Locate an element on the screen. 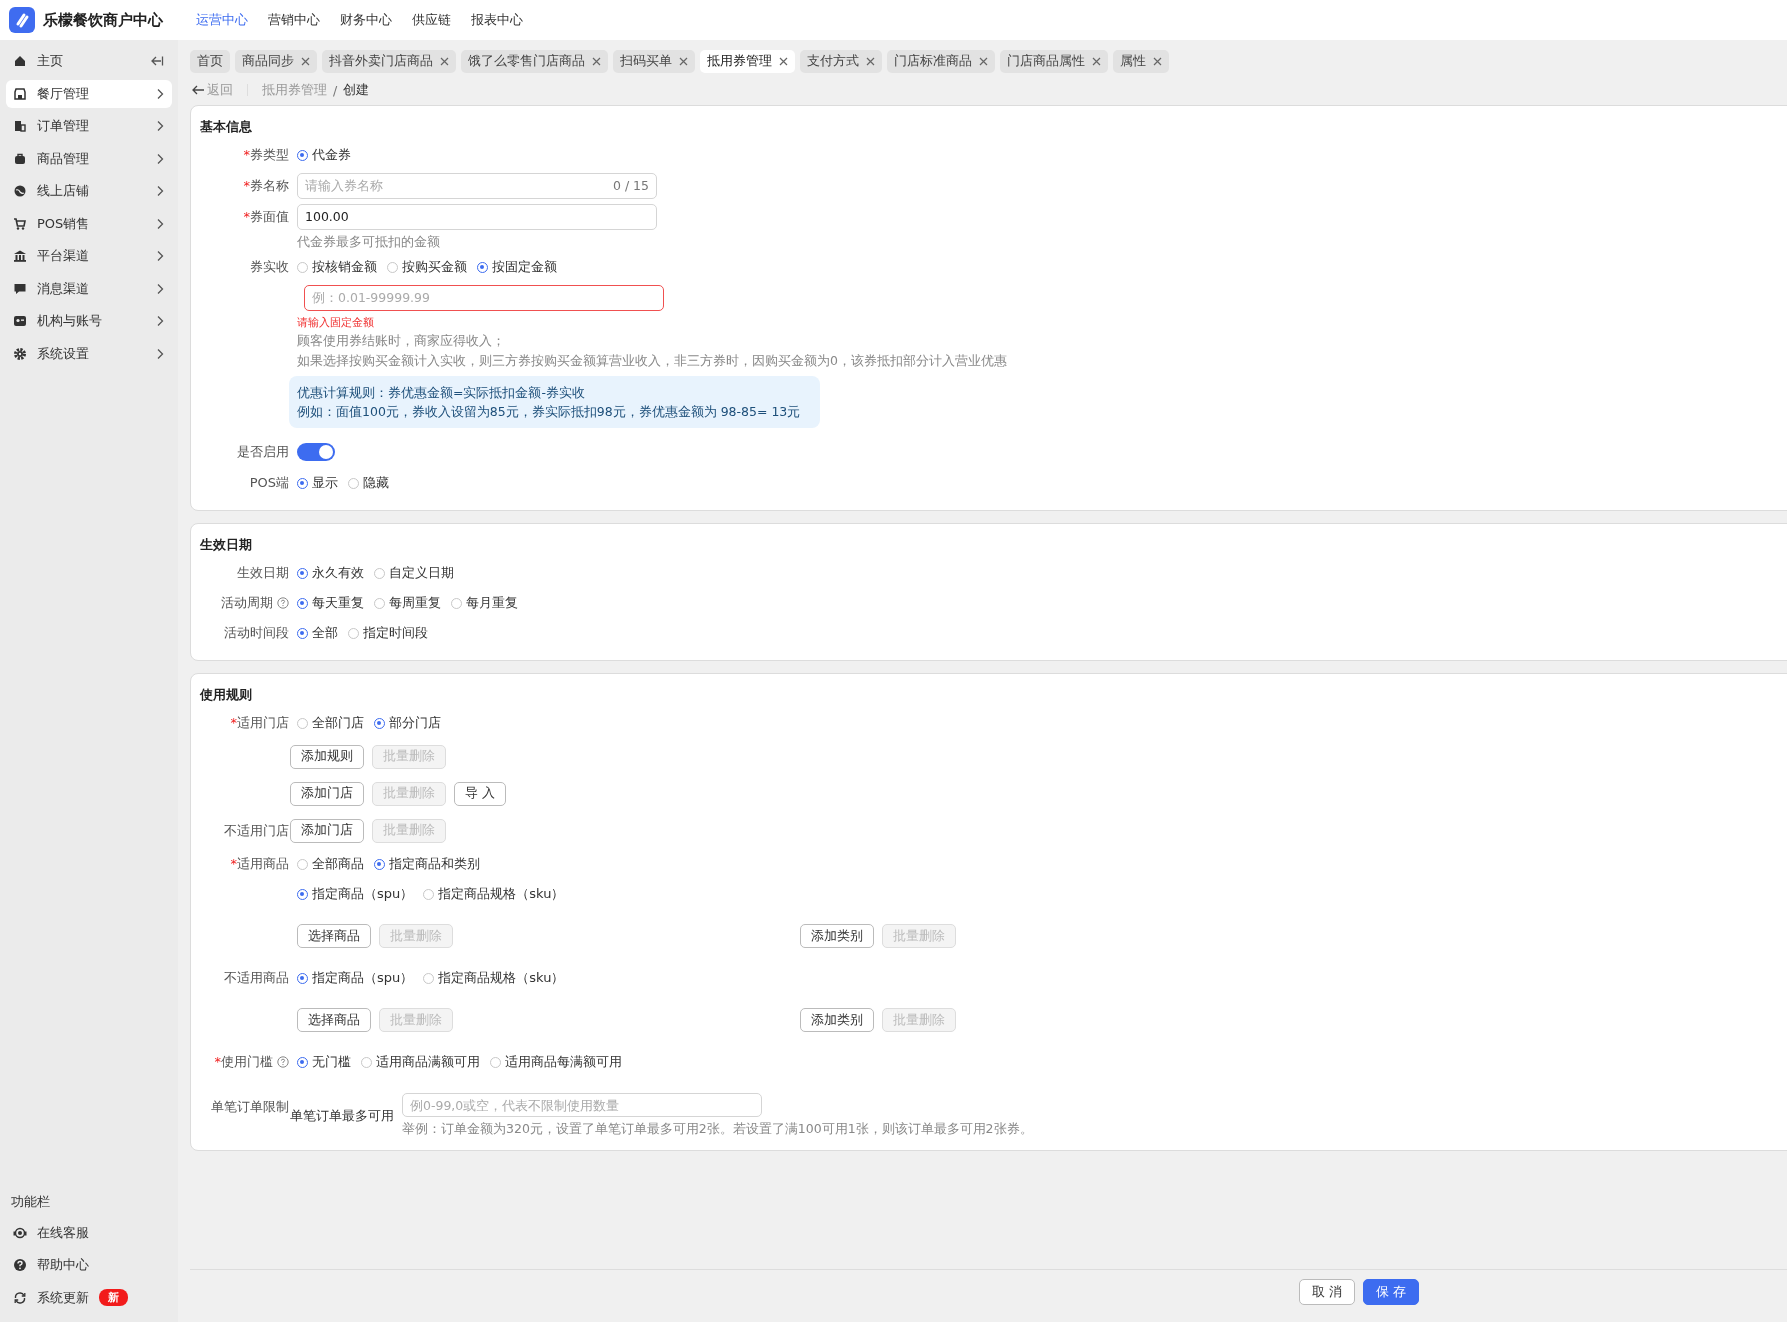 The height and width of the screenshot is (1322, 1787). text-input: 请输入券名称 is located at coordinates (456, 185).